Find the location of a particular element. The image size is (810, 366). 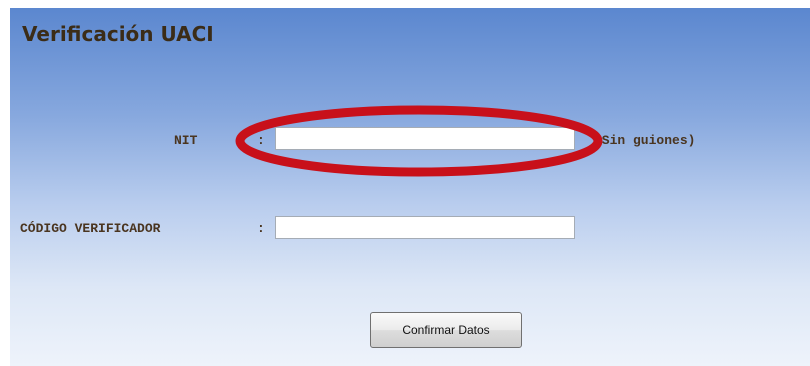

codigo-verificador-label: CÓDIGO VERIFICADOR is located at coordinates (90, 228).